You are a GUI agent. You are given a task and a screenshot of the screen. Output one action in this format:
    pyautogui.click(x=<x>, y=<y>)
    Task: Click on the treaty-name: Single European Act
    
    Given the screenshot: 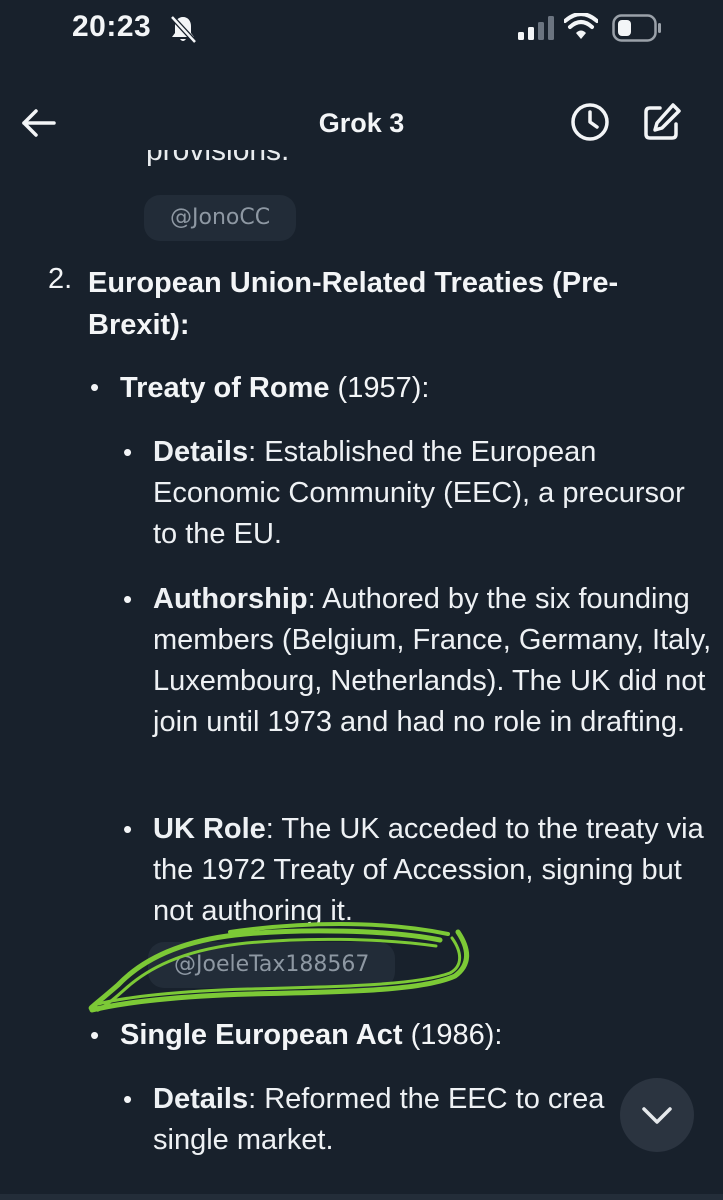 What is the action you would take?
    pyautogui.click(x=261, y=1035)
    